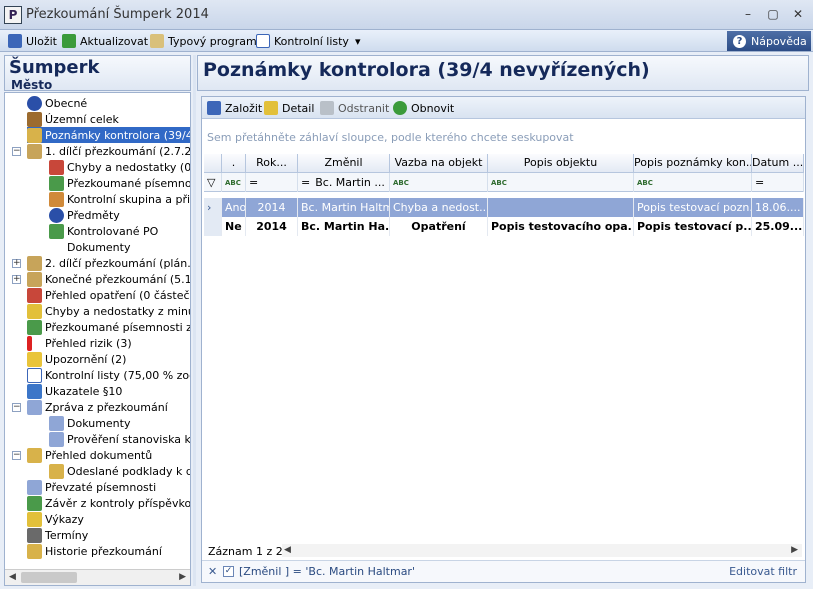  I want to click on filter-expression: [Změnil ] = 'Bc. Martin Haltmar', so click(327, 571).